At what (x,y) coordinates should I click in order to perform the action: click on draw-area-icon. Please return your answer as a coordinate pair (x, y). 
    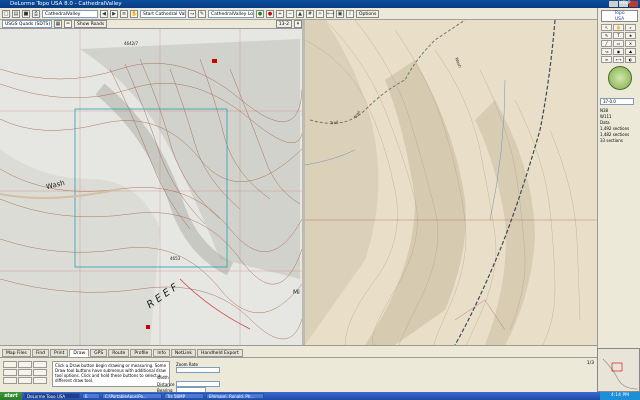
    Looking at the image, I should click on (40, 364).